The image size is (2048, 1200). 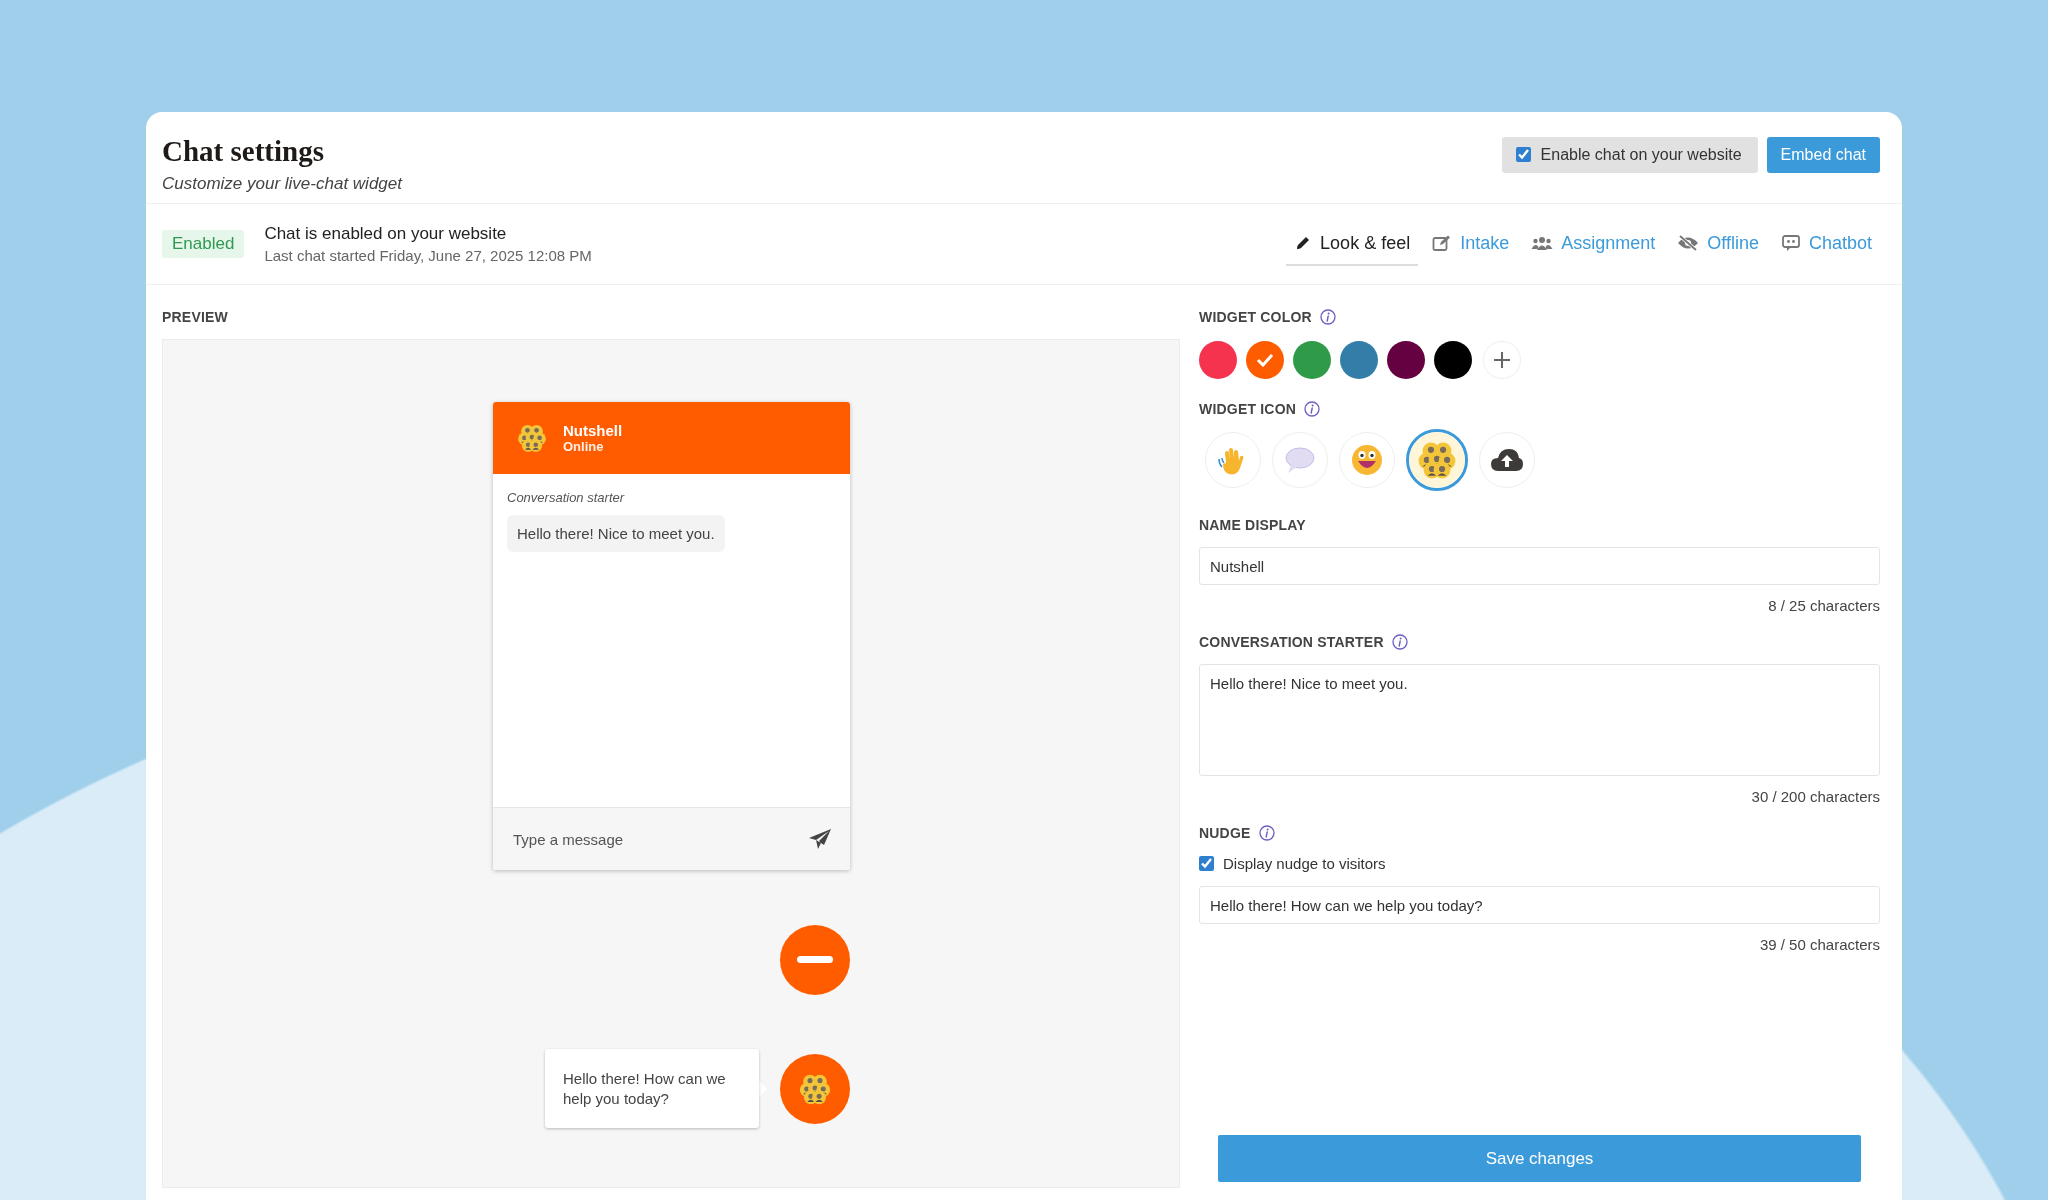 I want to click on status-badge: Enabled, so click(x=203, y=244).